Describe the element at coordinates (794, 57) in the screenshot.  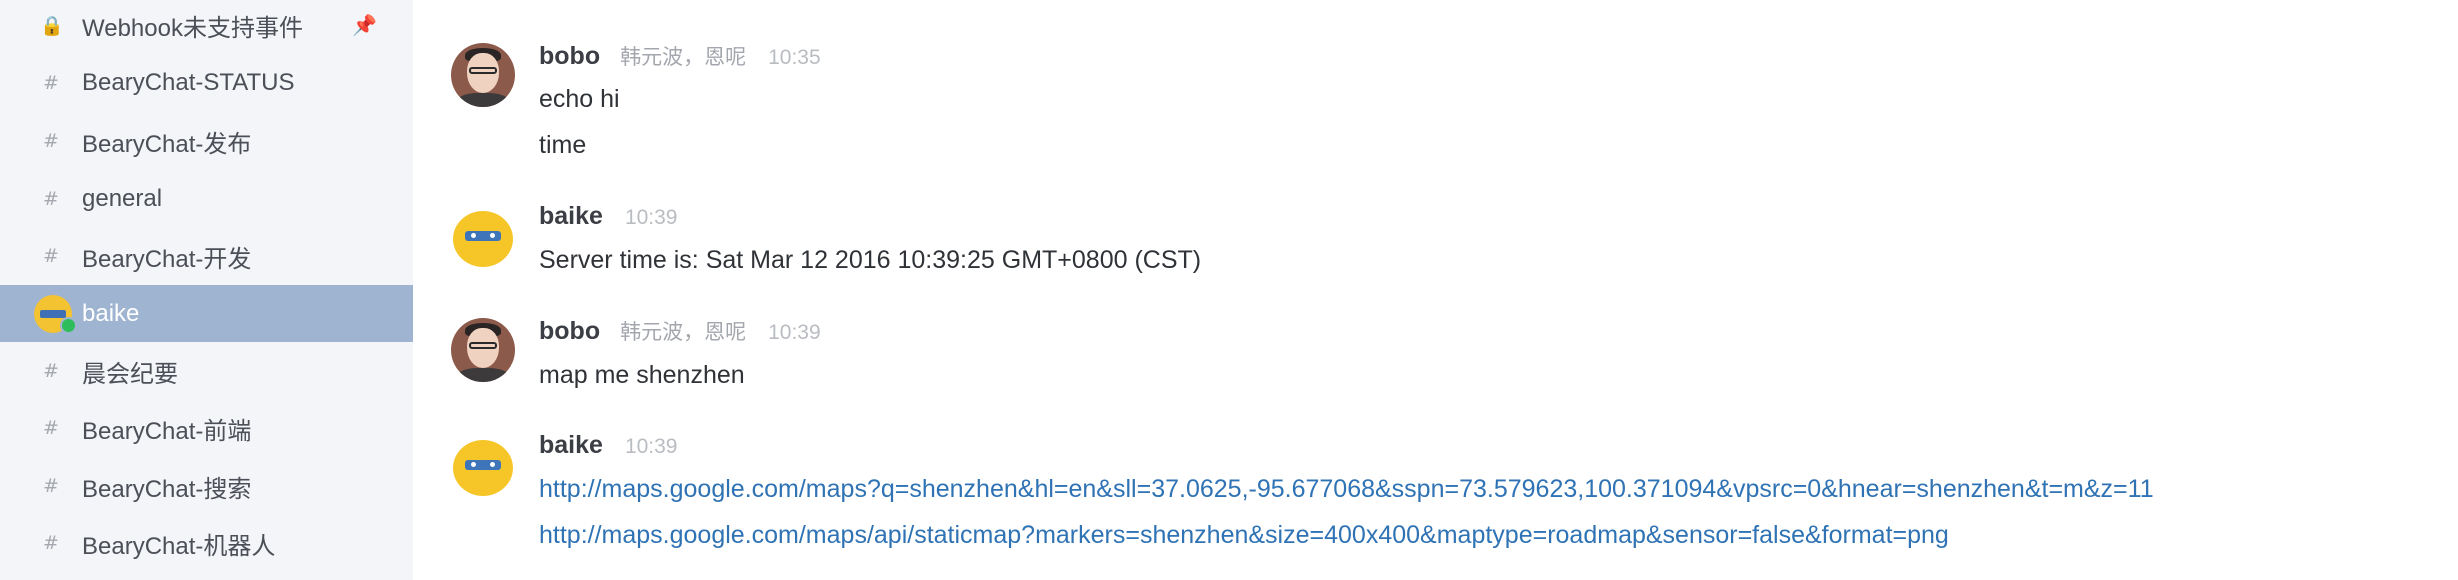
I see `message-time: 10:35` at that location.